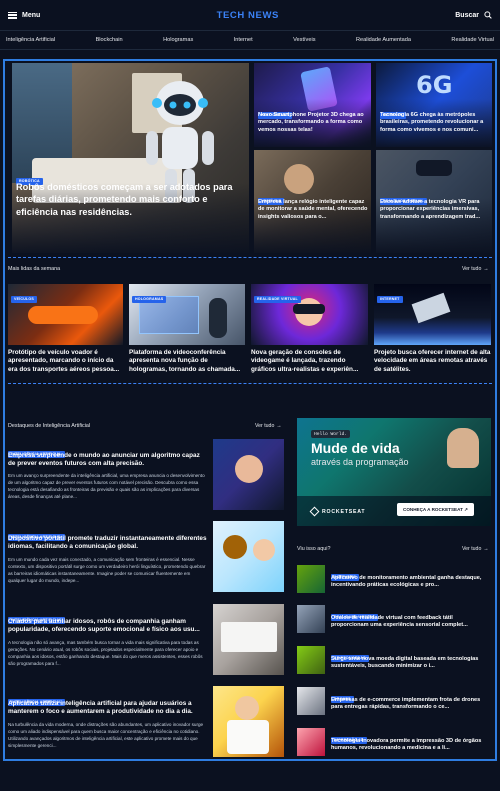  Describe the element at coordinates (63, 315) in the screenshot. I see `flying-car-image` at that location.